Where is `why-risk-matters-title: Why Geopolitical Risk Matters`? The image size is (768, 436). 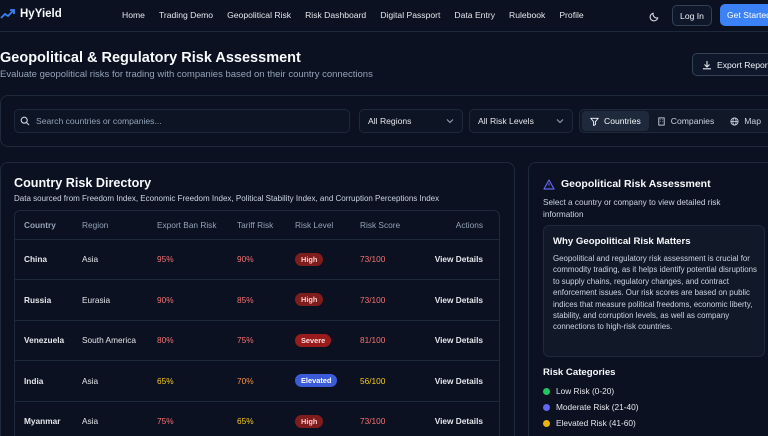 why-risk-matters-title: Why Geopolitical Risk Matters is located at coordinates (622, 241).